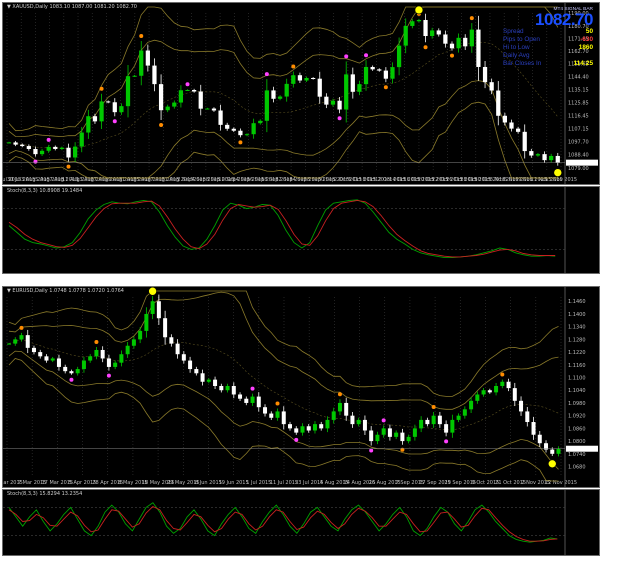 The image size is (620, 567). Describe the element at coordinates (577, 353) in the screenshot. I see `y-tick-label: 1.1220` at that location.